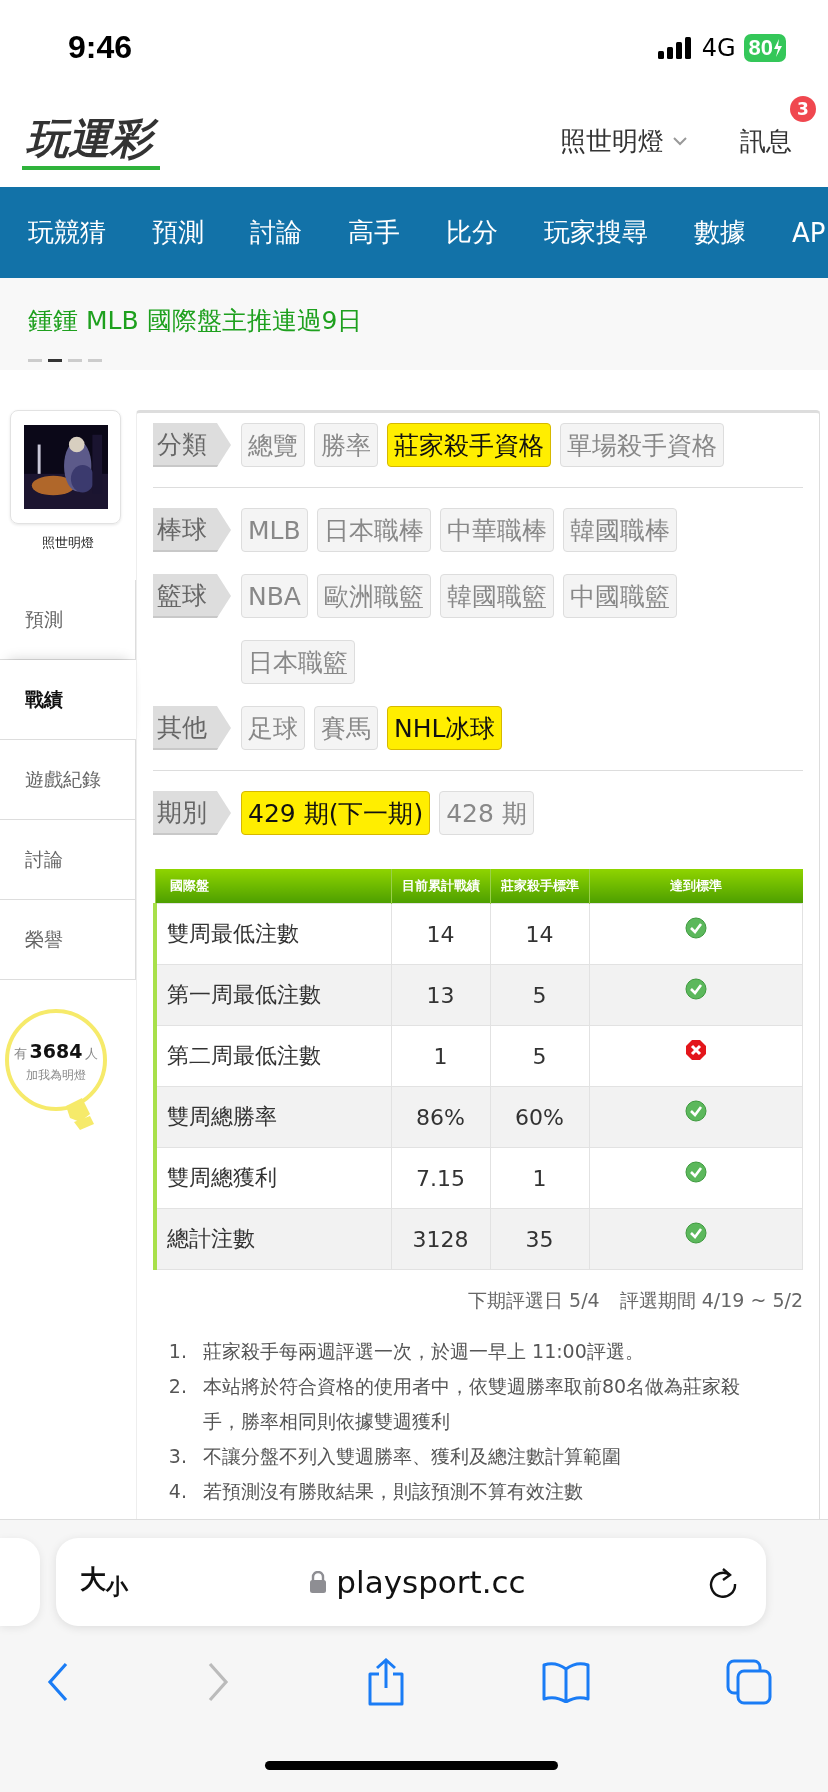 This screenshot has height=1792, width=828. What do you see at coordinates (178, 232) in the screenshot?
I see `nav-item: 預測` at bounding box center [178, 232].